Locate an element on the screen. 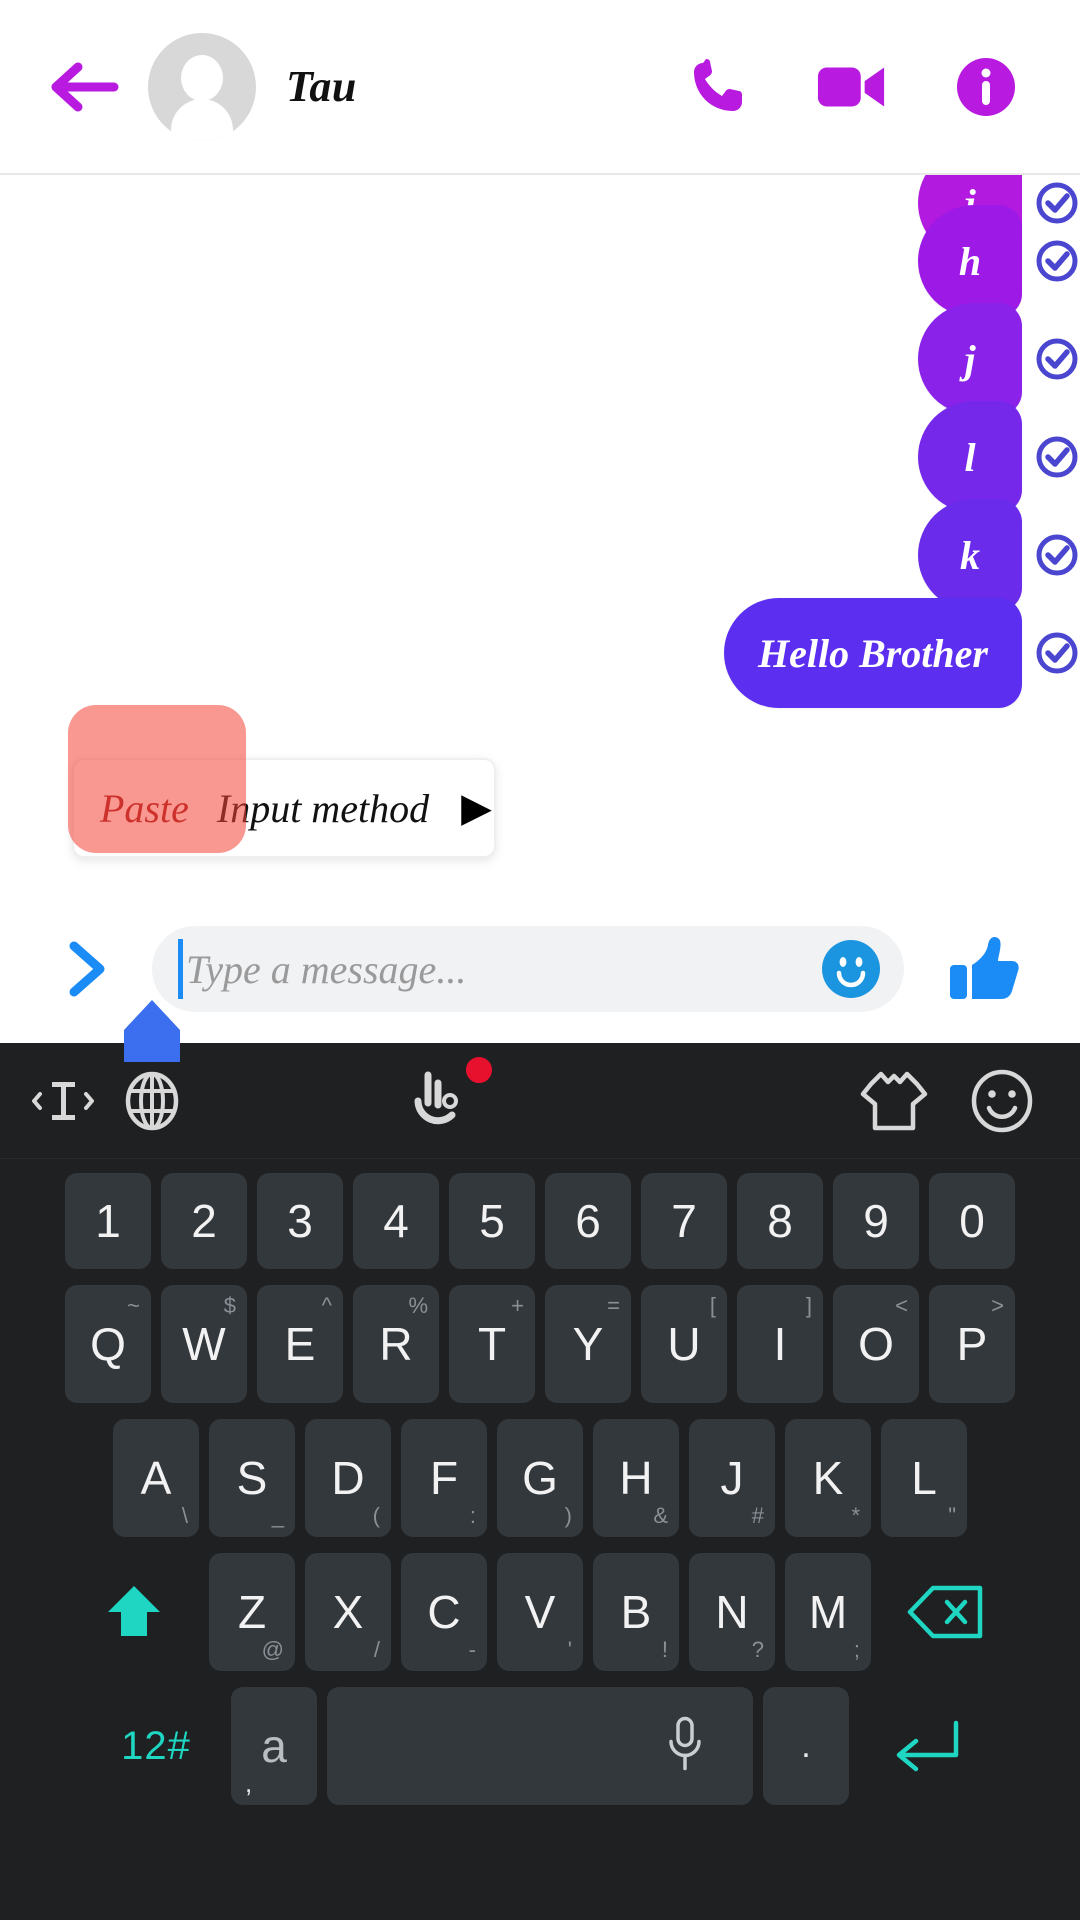  key-o: < O is located at coordinates (876, 1344).